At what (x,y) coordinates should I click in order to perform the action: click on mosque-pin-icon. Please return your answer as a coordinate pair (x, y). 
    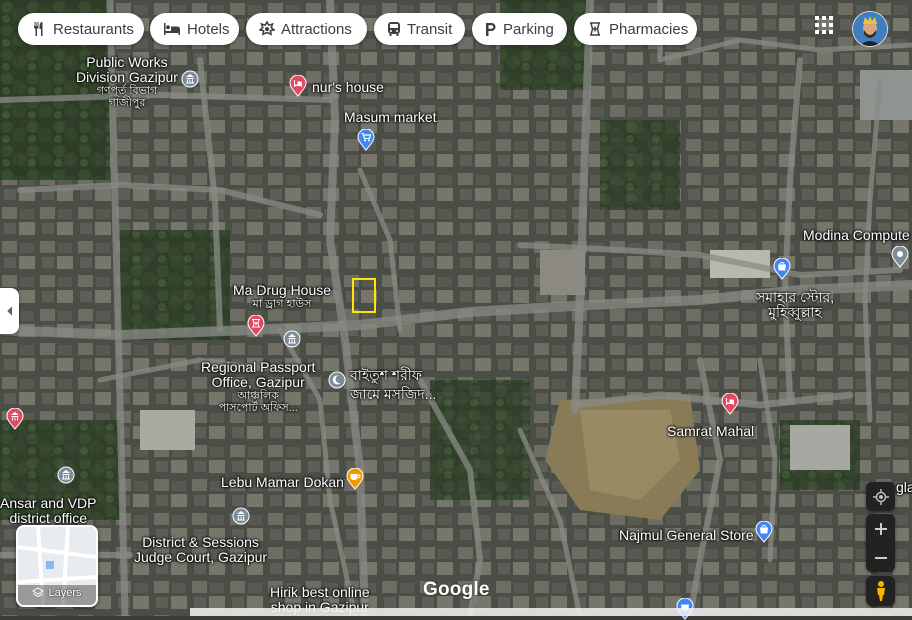
    Looking at the image, I should click on (337, 382).